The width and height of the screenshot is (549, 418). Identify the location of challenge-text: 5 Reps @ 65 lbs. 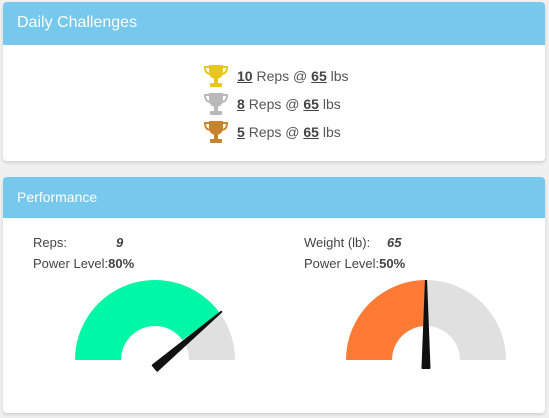
(289, 132).